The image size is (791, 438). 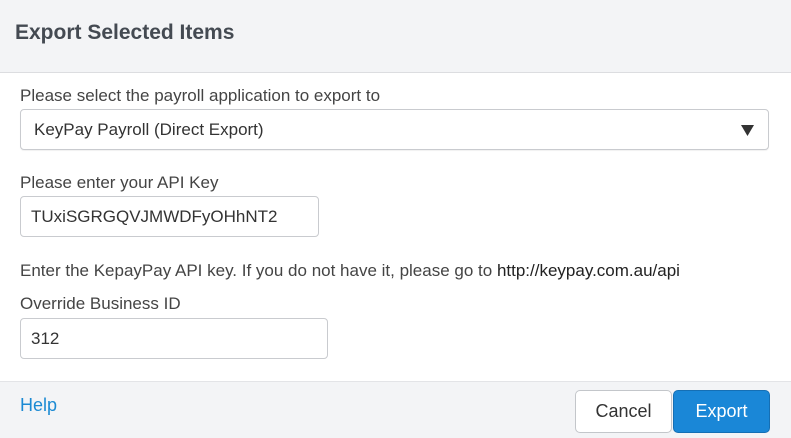 What do you see at coordinates (149, 129) in the screenshot?
I see `payroll-app-selected-value: KeyPay Payroll (Direct Export)` at bounding box center [149, 129].